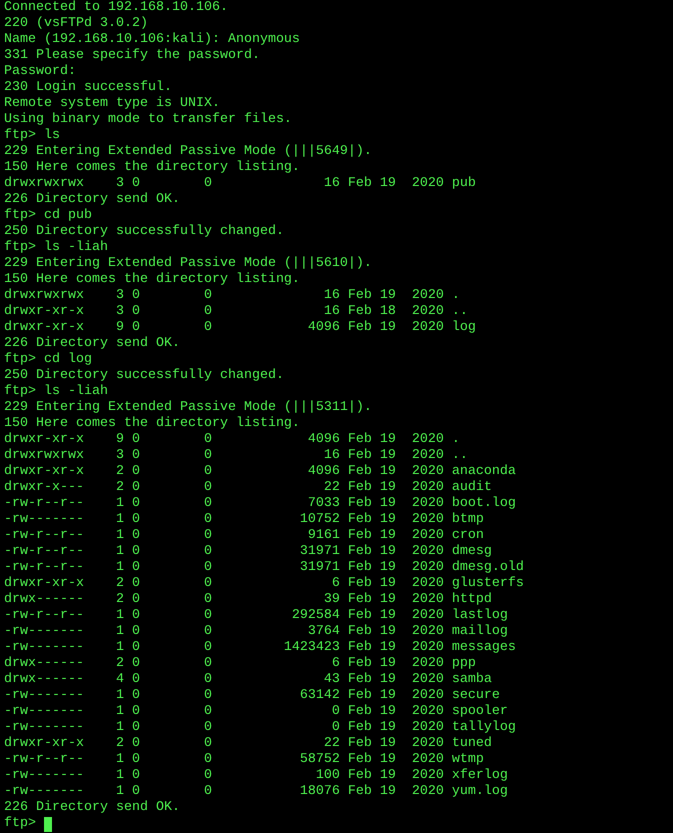  What do you see at coordinates (244, 520) in the screenshot?
I see `terminal-line: -rw------- 1 0 0 10752 Feb 19 2020 btmp` at bounding box center [244, 520].